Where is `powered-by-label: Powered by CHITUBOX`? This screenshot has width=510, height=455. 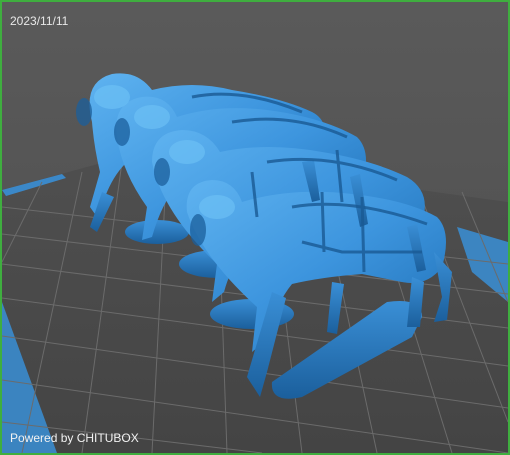 powered-by-label: Powered by CHITUBOX is located at coordinates (74, 438).